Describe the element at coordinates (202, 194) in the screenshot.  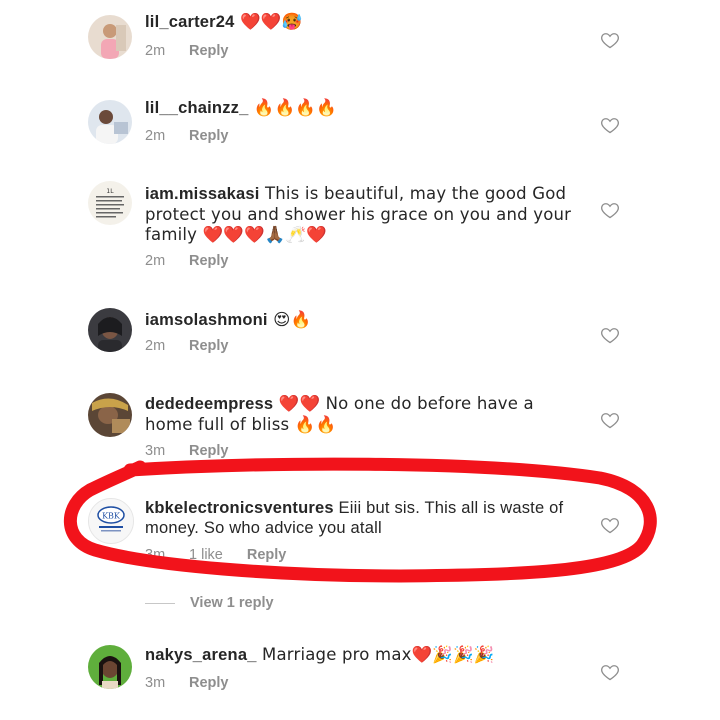
I see `comment-username: iam.missakasi` at that location.